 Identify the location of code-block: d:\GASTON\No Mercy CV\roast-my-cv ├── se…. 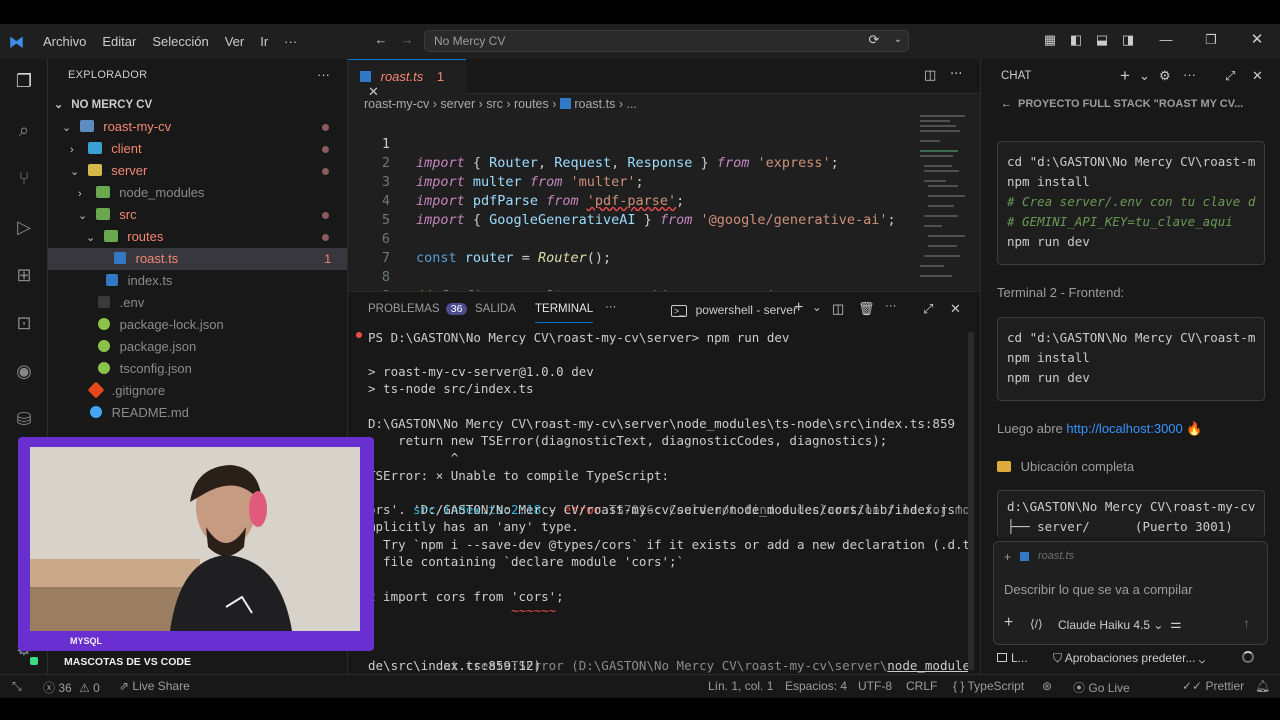
(1131, 514).